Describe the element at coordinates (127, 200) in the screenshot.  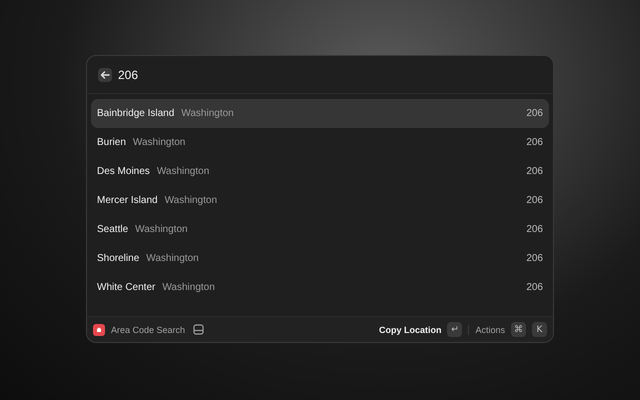
I see `city-name: Mercer Island` at that location.